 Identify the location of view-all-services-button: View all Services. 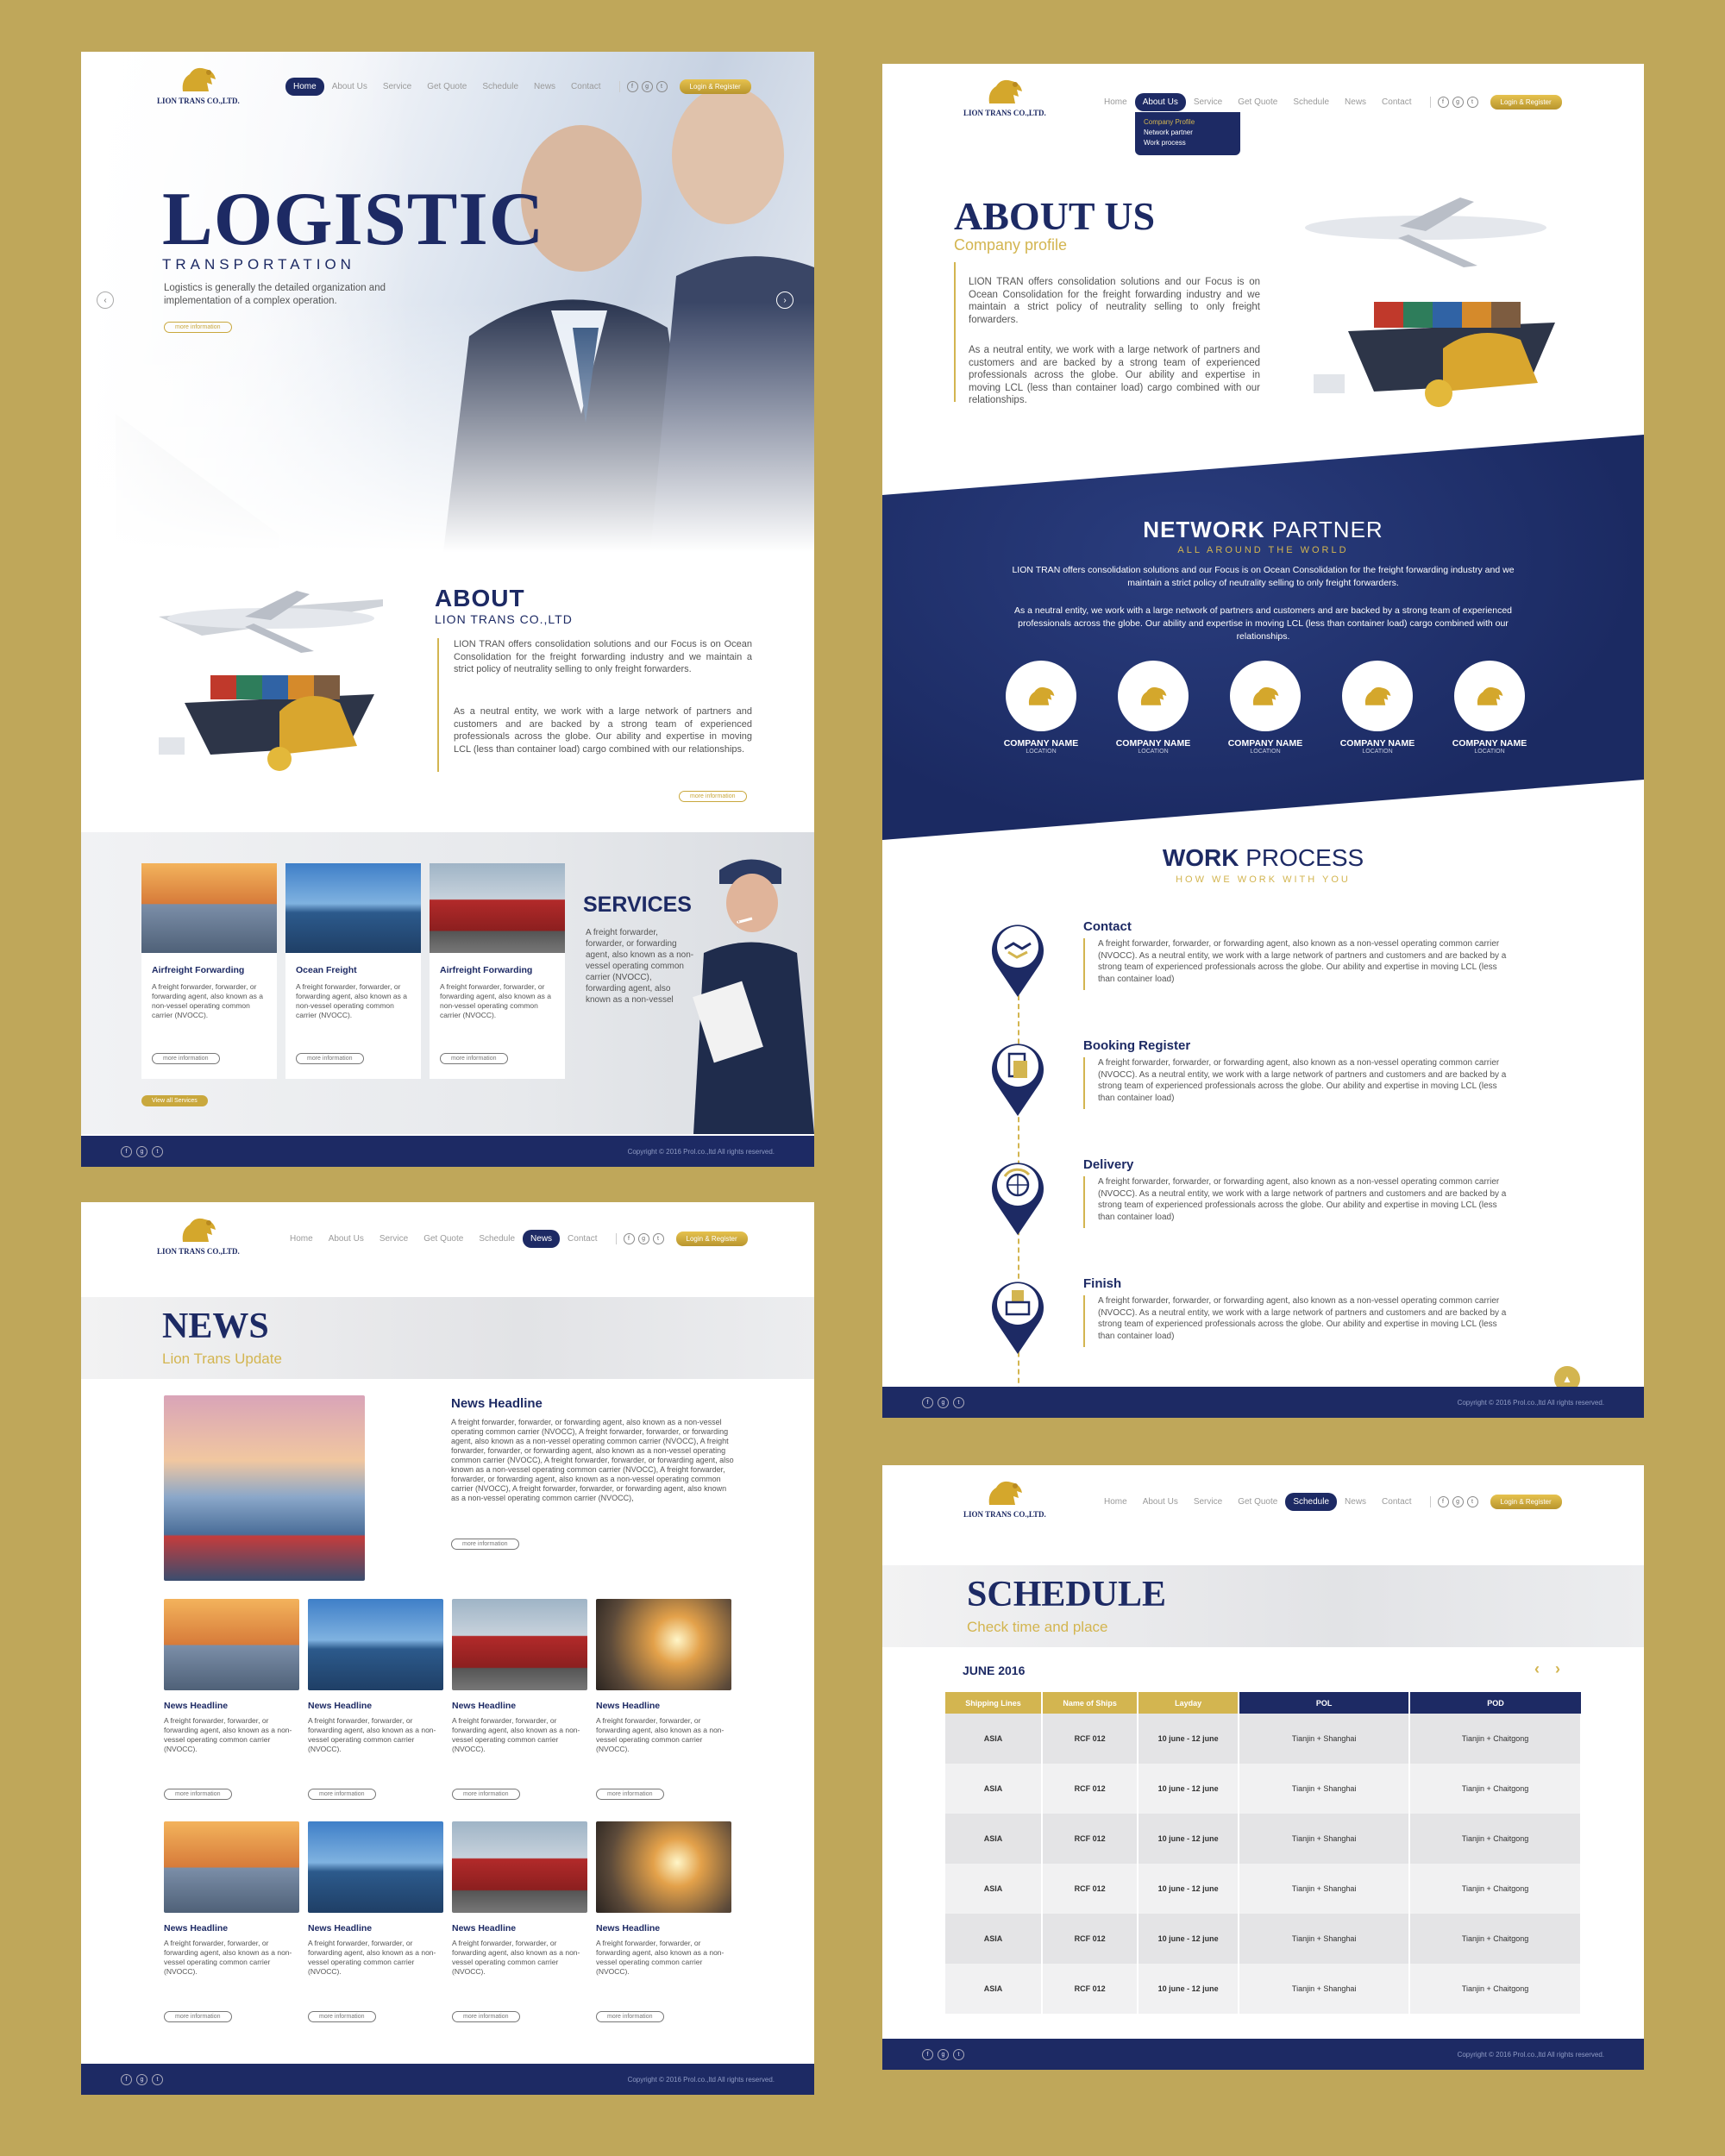
(175, 1100).